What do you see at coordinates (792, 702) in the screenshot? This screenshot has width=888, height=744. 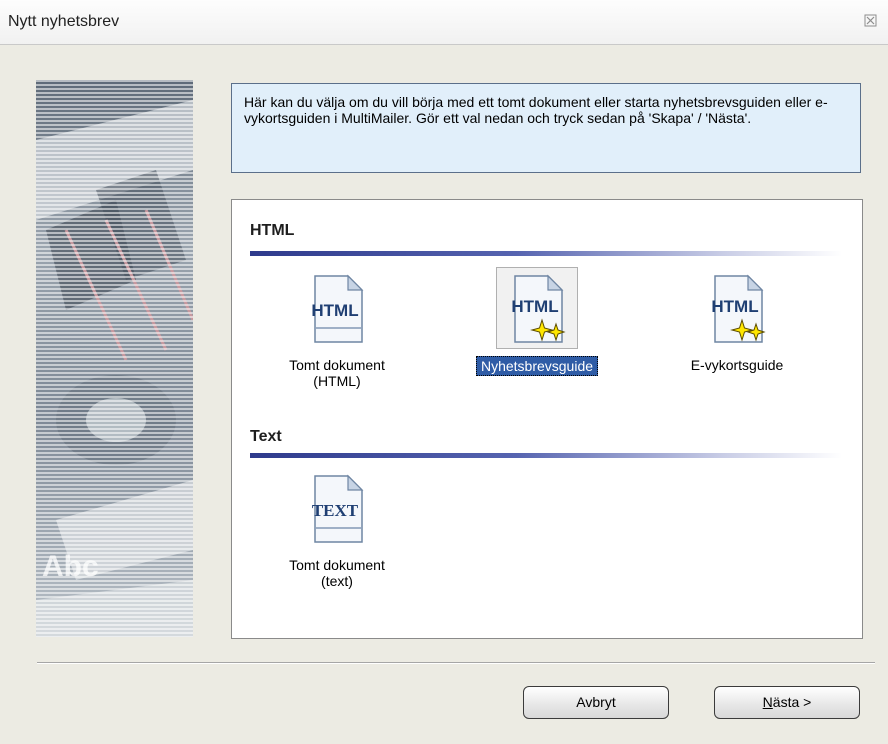 I see `next-button-label: ästa >` at bounding box center [792, 702].